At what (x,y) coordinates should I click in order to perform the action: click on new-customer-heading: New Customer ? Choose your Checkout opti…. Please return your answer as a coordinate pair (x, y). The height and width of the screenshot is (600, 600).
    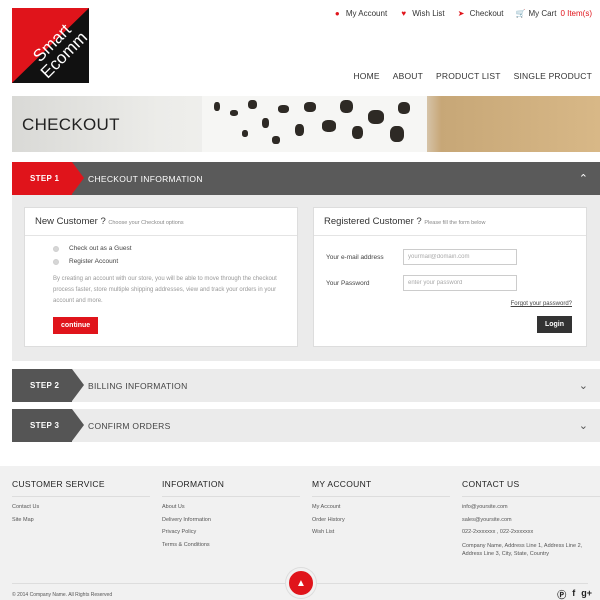
    Looking at the image, I should click on (161, 222).